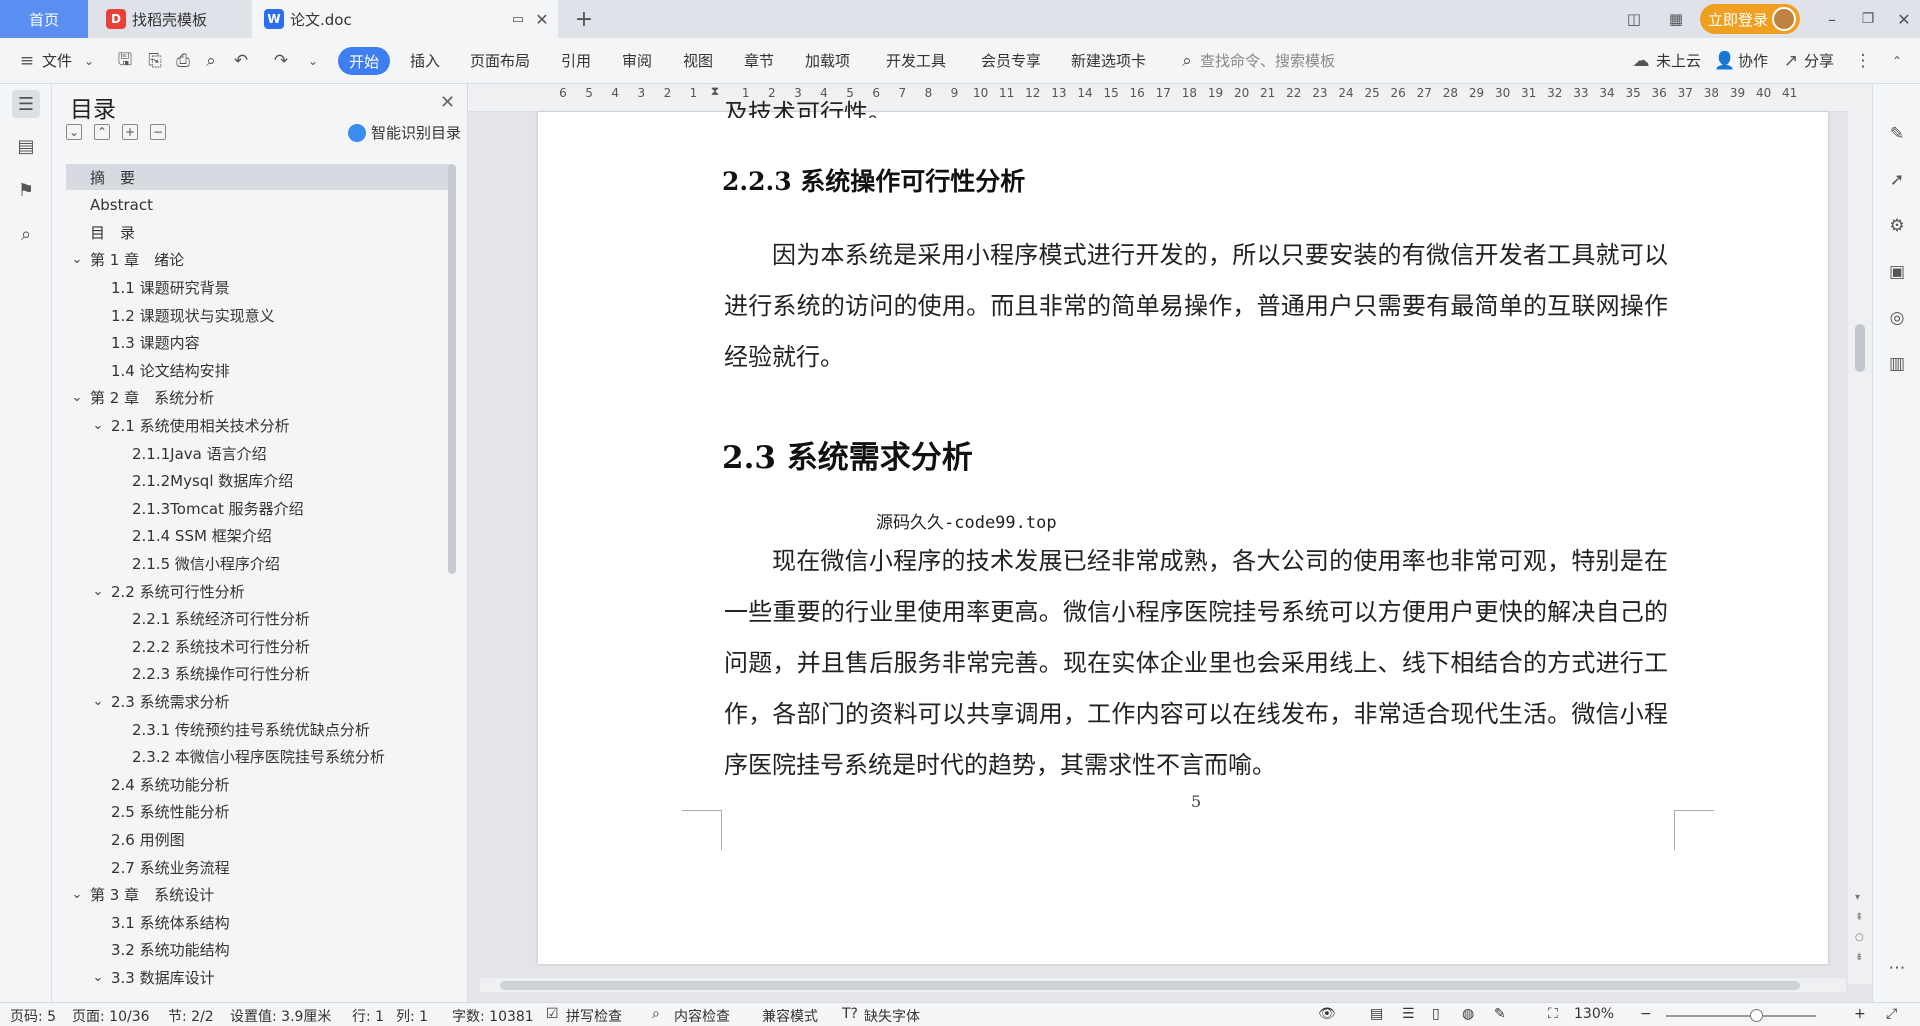 The width and height of the screenshot is (1920, 1026). Describe the element at coordinates (715, 91) in the screenshot. I see `indent-marker-icon: ⧗` at that location.